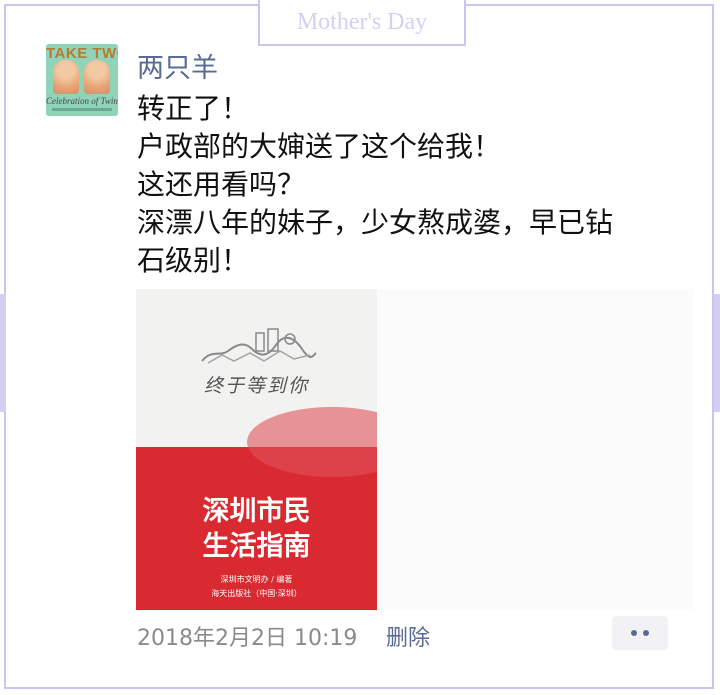 The width and height of the screenshot is (720, 695). What do you see at coordinates (82, 101) in the screenshot?
I see `avatar-subtitle: Celebration of Twins` at bounding box center [82, 101].